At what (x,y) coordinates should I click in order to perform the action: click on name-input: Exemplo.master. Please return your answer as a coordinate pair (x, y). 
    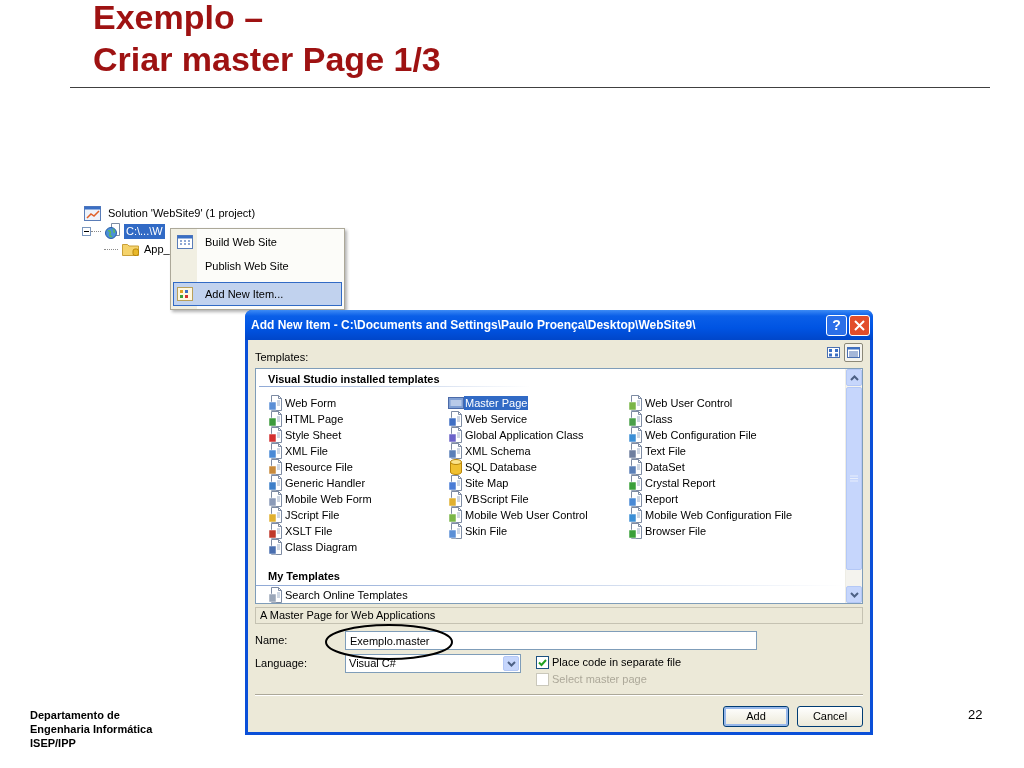
    Looking at the image, I should click on (551, 640).